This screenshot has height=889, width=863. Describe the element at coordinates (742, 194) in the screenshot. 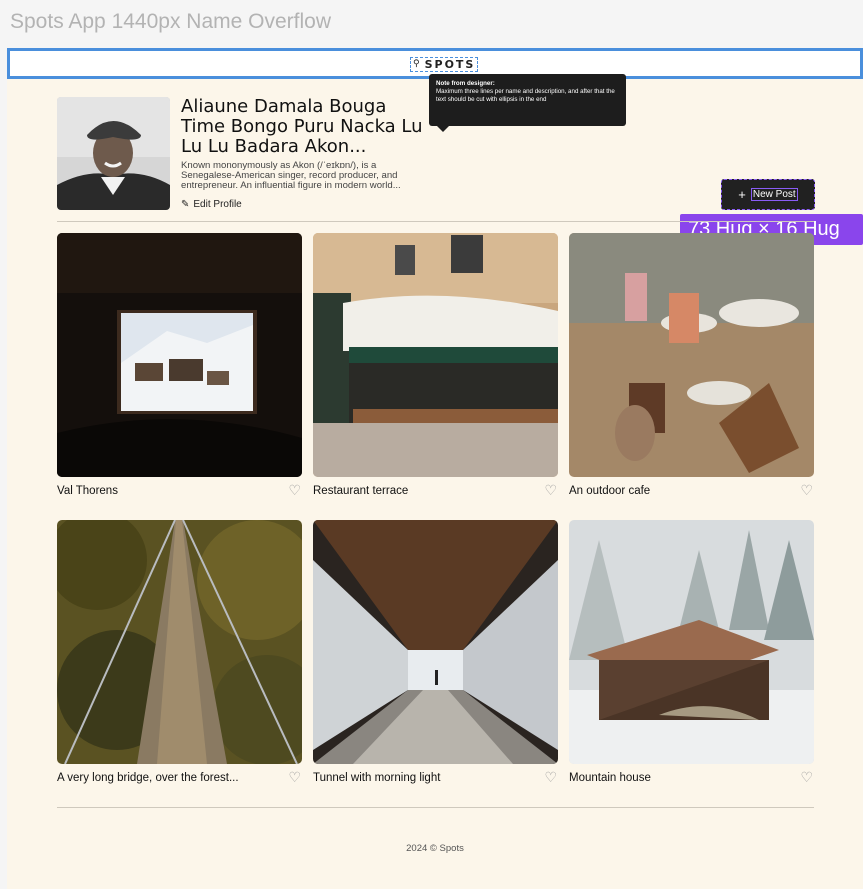

I see `plus-icon: +` at that location.